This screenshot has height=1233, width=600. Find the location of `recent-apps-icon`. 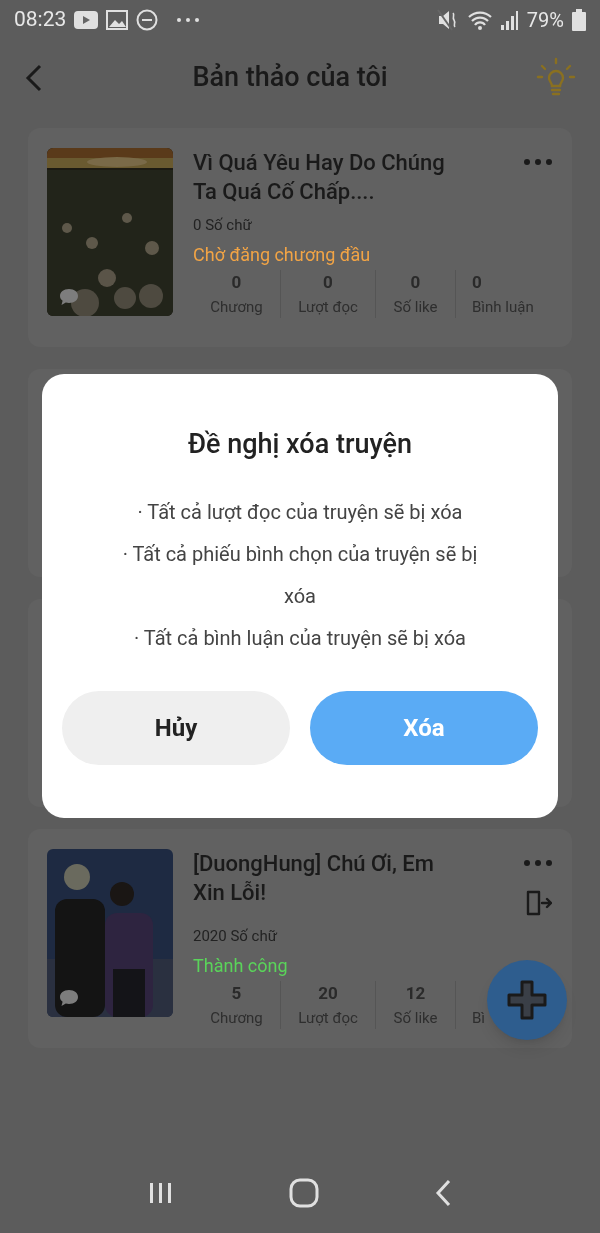

recent-apps-icon is located at coordinates (160, 1193).